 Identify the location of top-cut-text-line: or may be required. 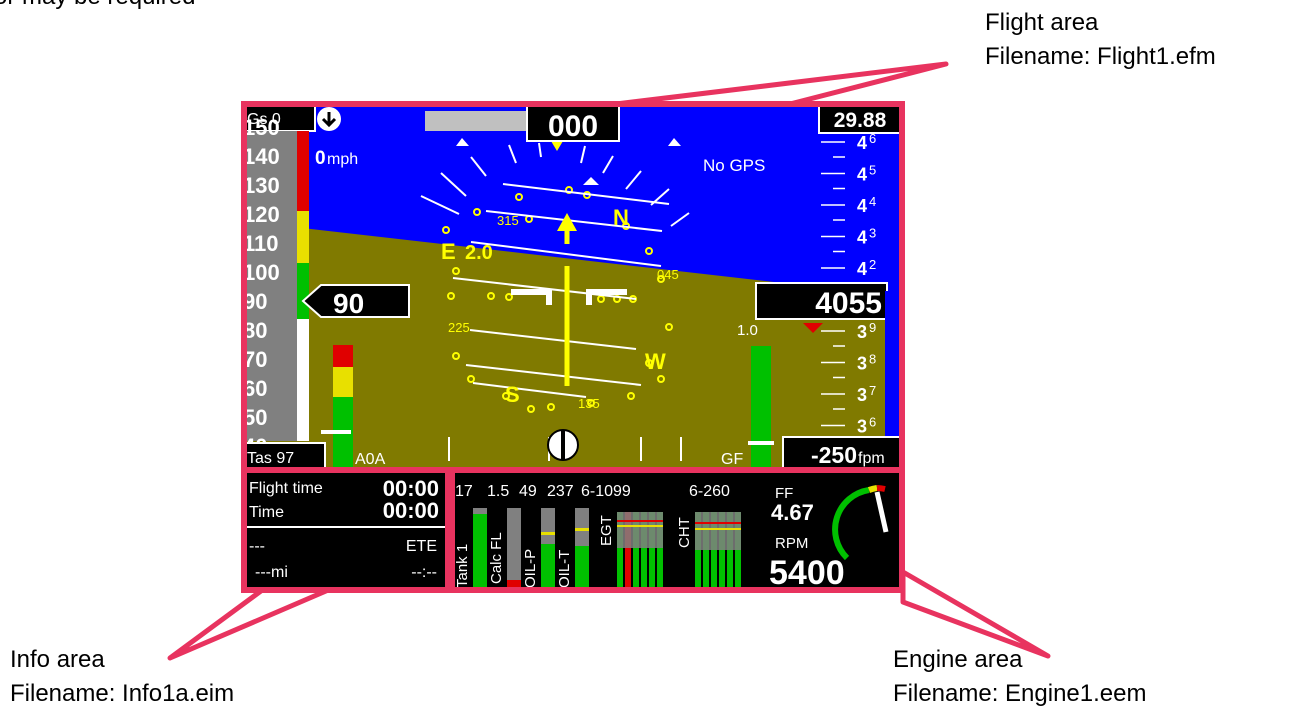
(97, 7).